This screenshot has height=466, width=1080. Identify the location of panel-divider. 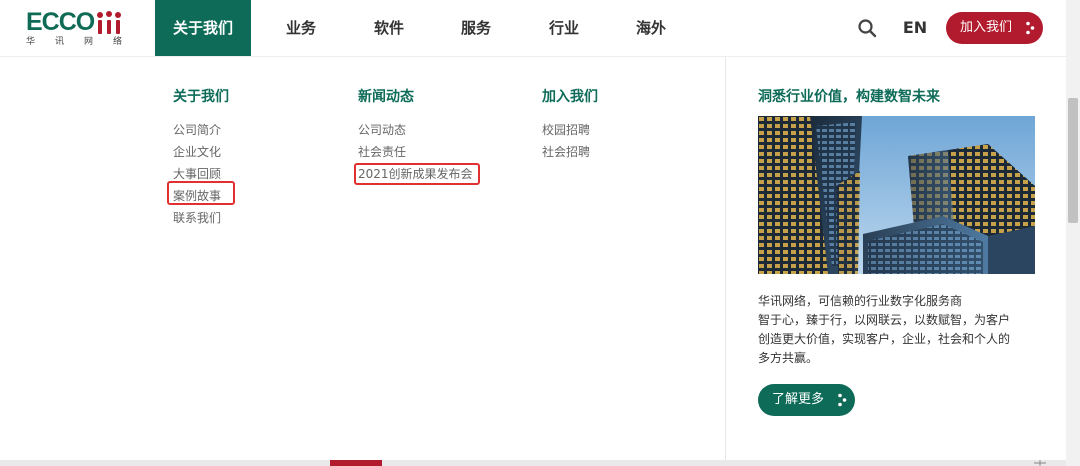
(725, 259).